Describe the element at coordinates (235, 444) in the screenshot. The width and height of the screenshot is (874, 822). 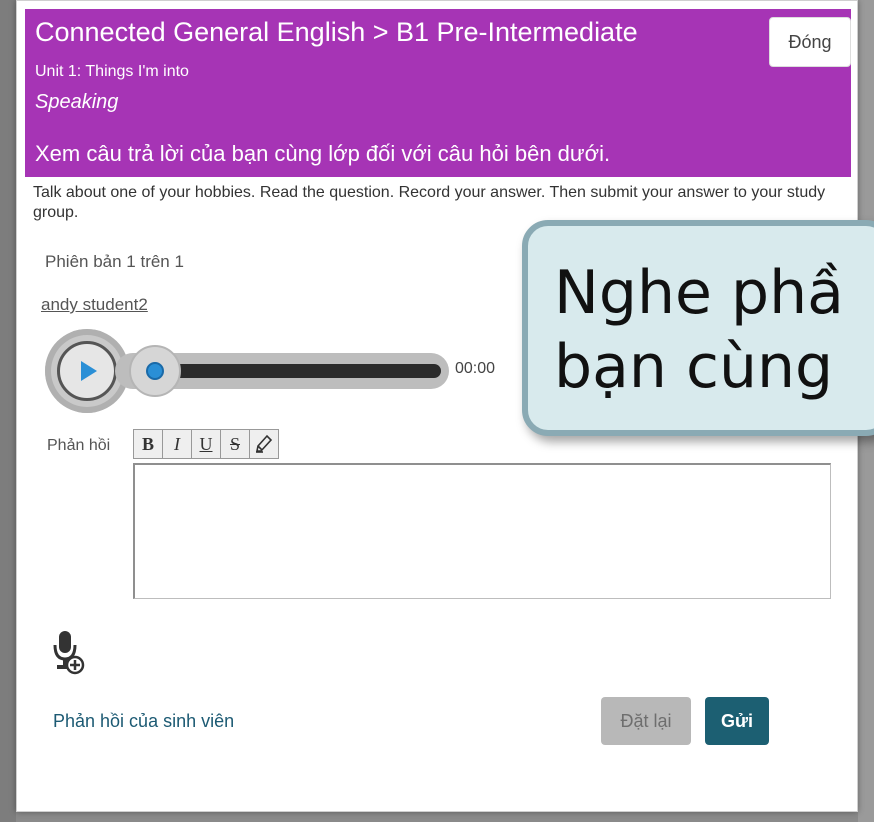
I see `strikethrough-button: S` at that location.